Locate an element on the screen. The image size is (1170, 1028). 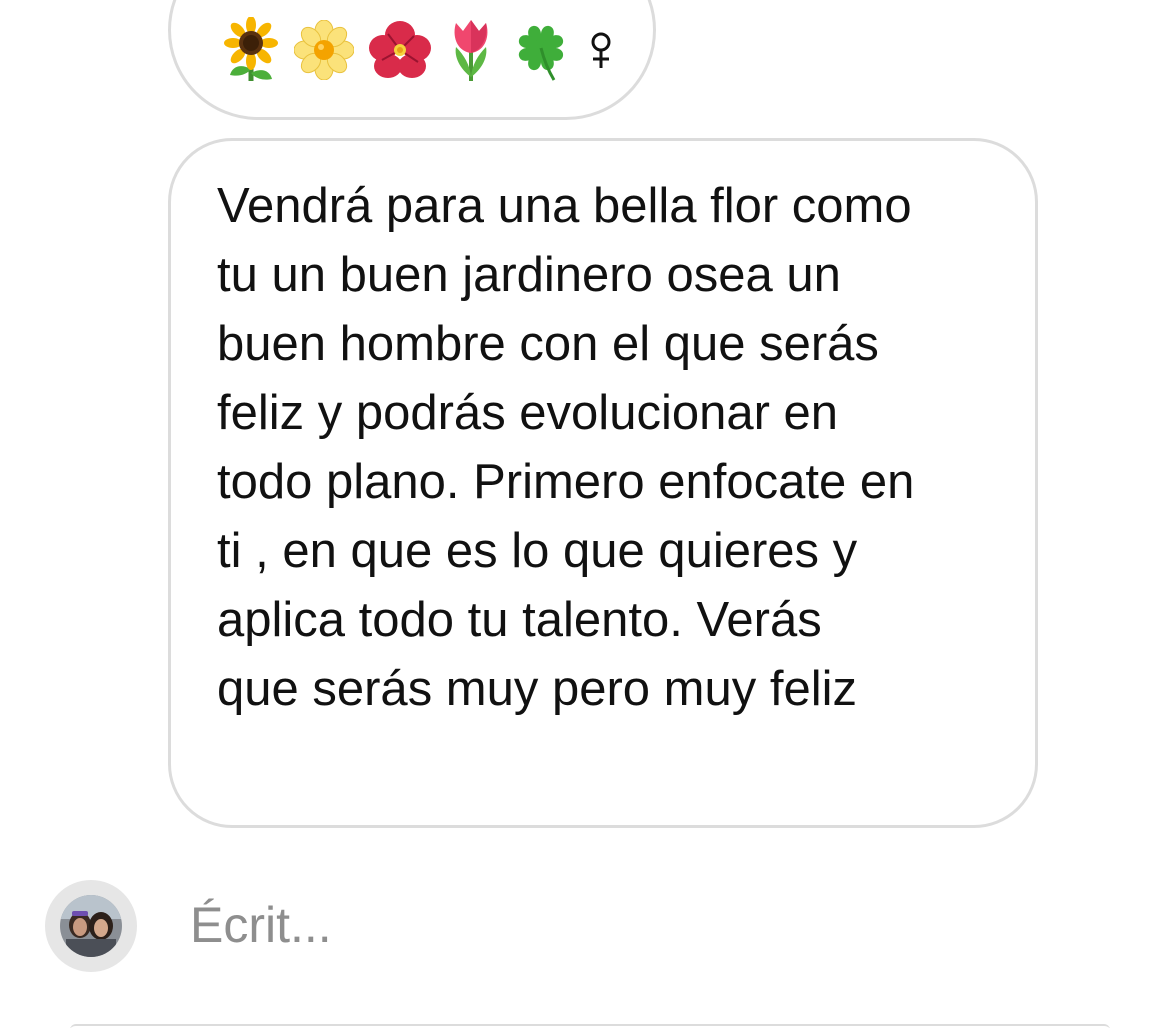
bottom-divider is located at coordinates (590, 1026).